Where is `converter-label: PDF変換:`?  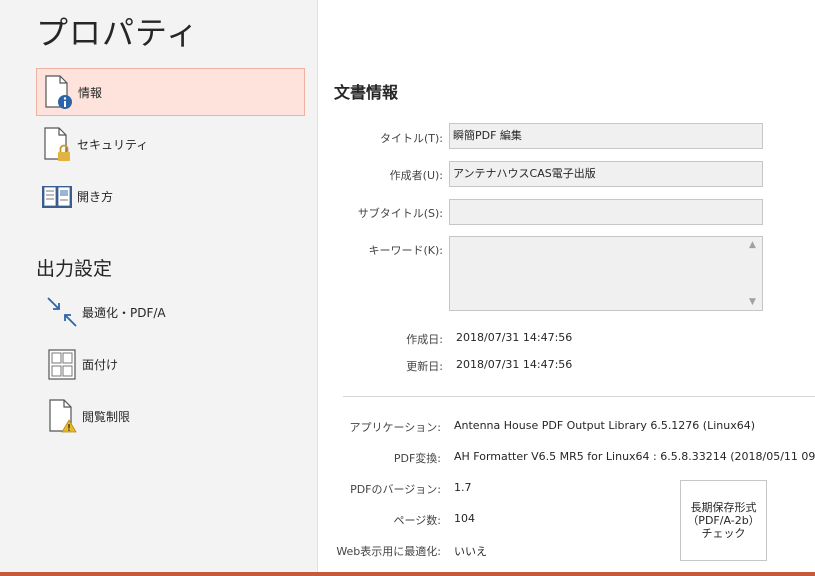
converter-label: PDF変換: is located at coordinates (417, 458).